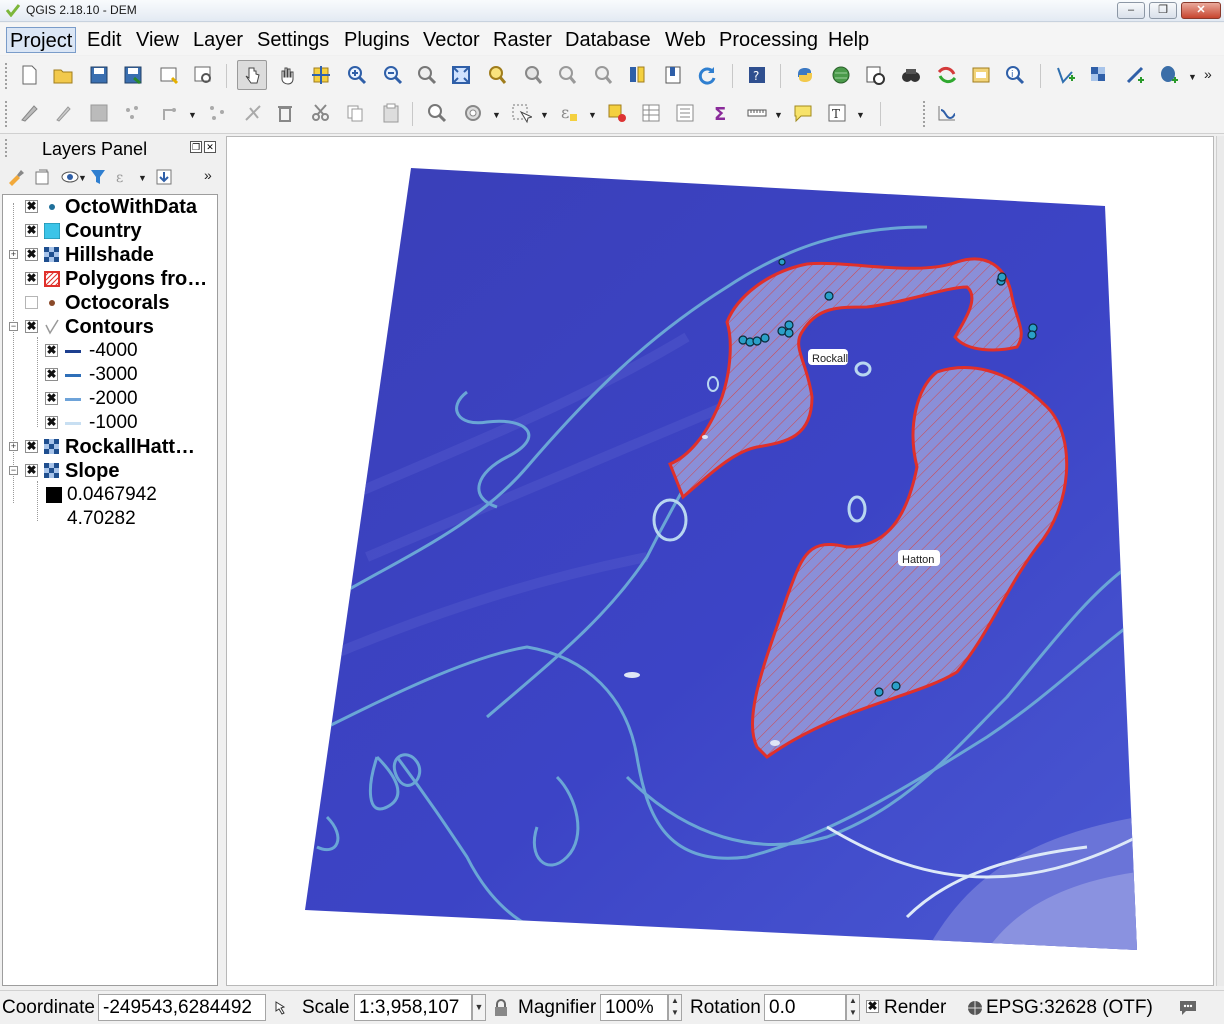  I want to click on add-circular-string-icon, so click(171, 113).